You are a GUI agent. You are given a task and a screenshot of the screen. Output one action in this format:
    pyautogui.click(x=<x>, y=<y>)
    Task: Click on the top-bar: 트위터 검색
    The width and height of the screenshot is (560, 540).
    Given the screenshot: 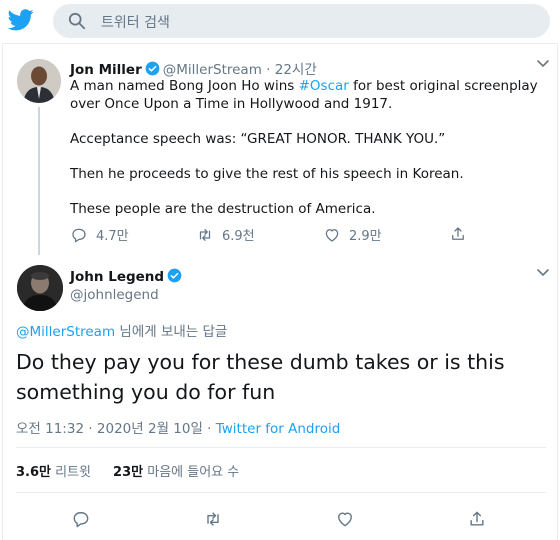 What is the action you would take?
    pyautogui.click(x=280, y=21)
    